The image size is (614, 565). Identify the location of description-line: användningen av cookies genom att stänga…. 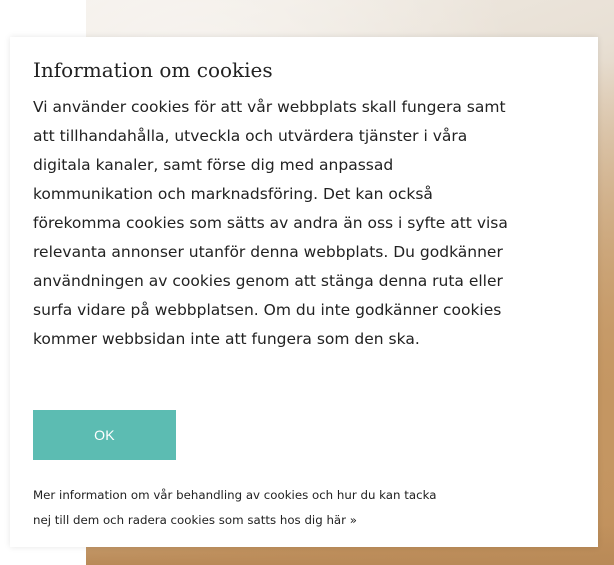
(268, 281).